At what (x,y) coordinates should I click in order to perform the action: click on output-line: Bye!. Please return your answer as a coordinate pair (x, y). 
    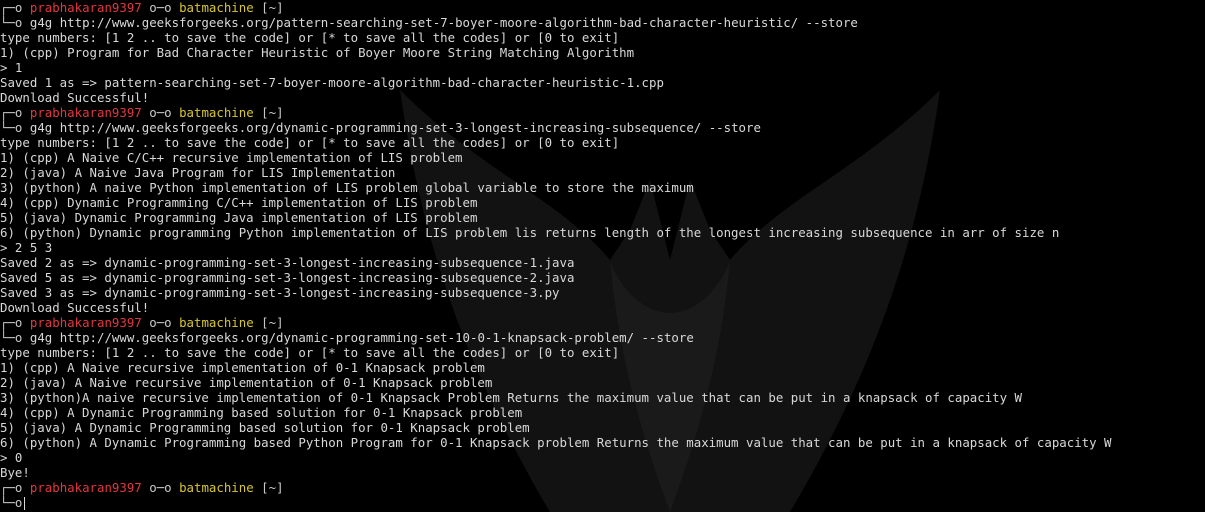
    Looking at the image, I should click on (15, 472).